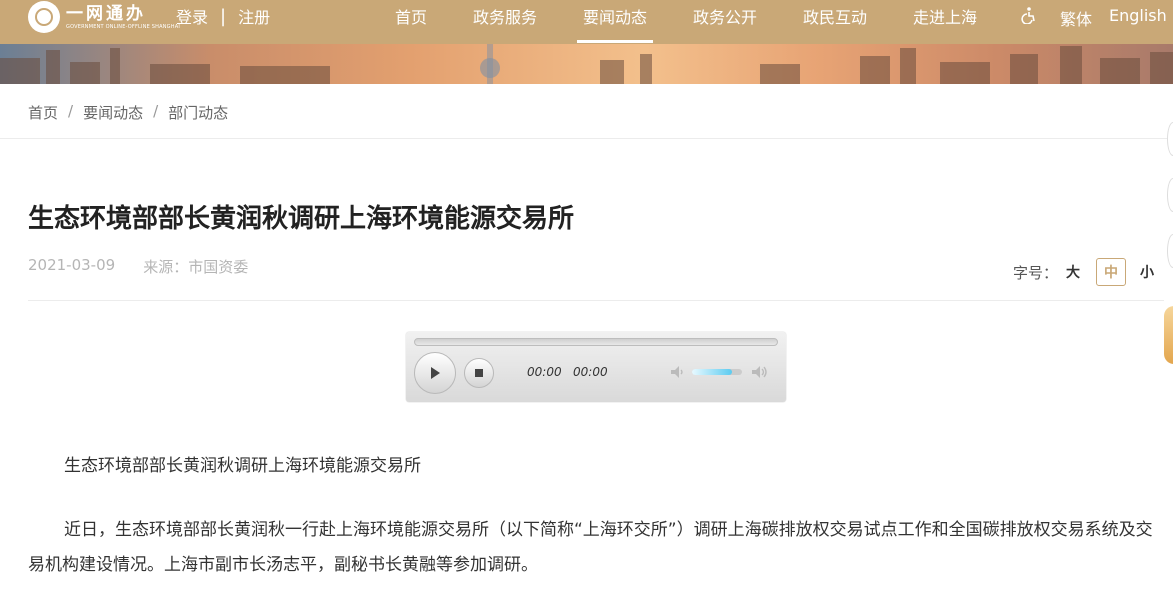 The width and height of the screenshot is (1173, 610). Describe the element at coordinates (712, 372) in the screenshot. I see `volume-level` at that location.